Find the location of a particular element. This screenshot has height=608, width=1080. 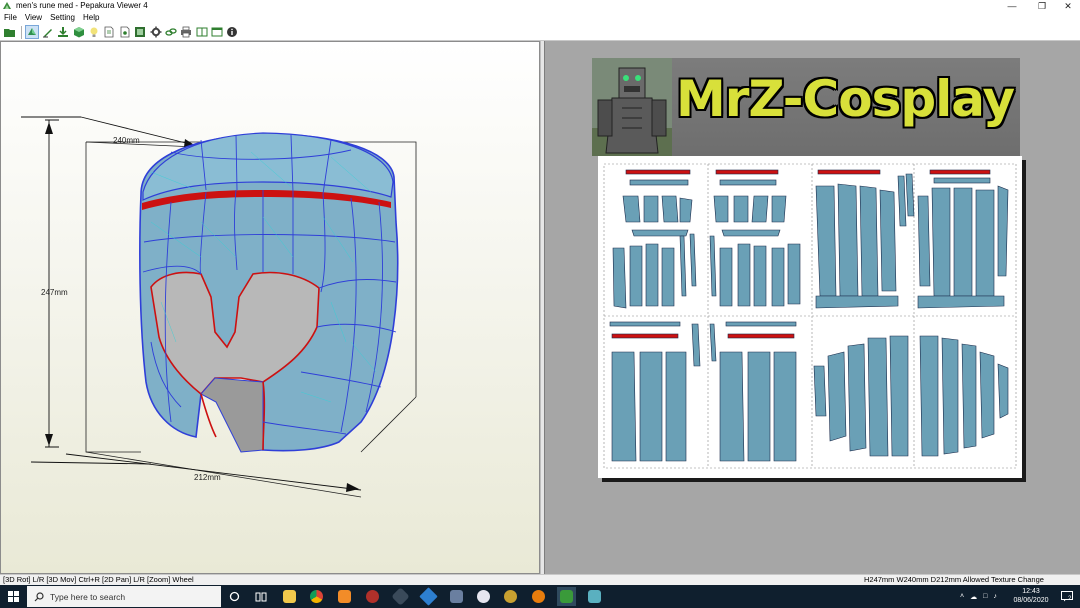

app-icon-gold is located at coordinates (510, 596).